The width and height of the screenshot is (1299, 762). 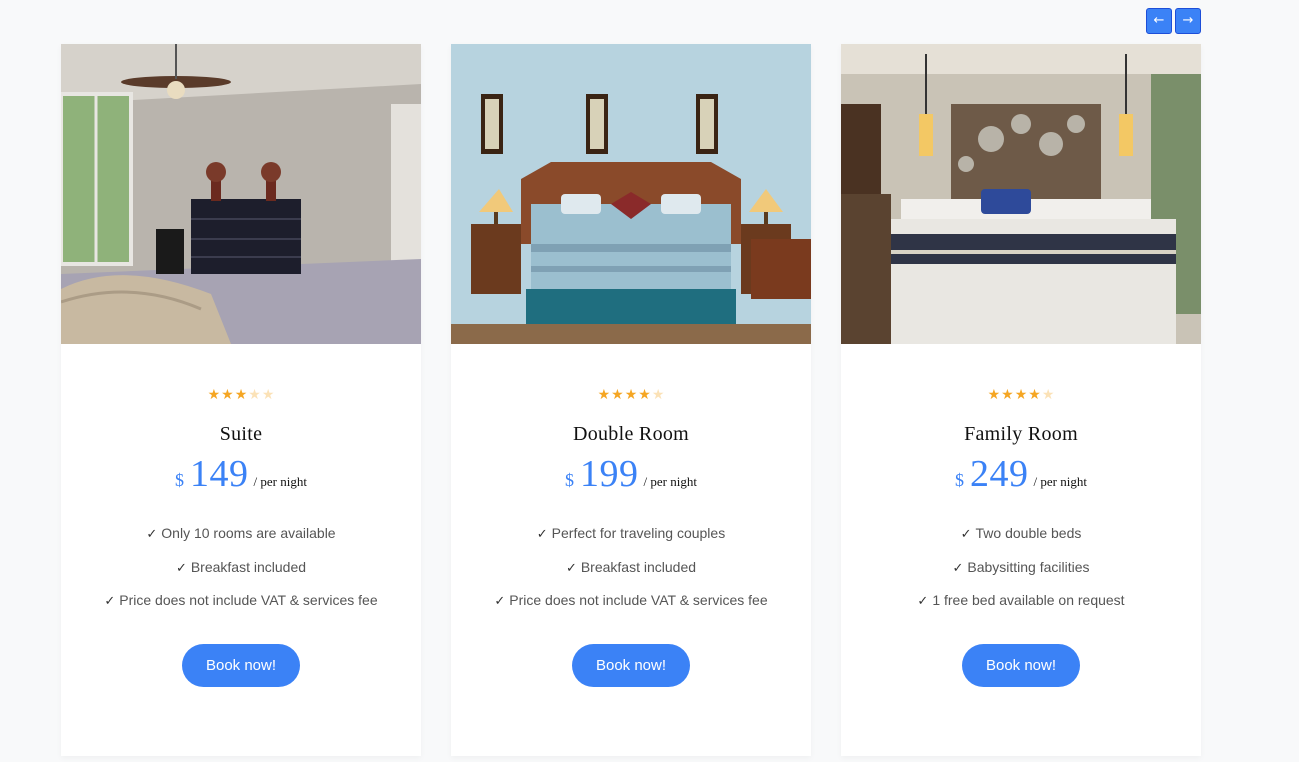 I want to click on feature-item: ✓ Babysitting facilities, so click(x=1020, y=576).